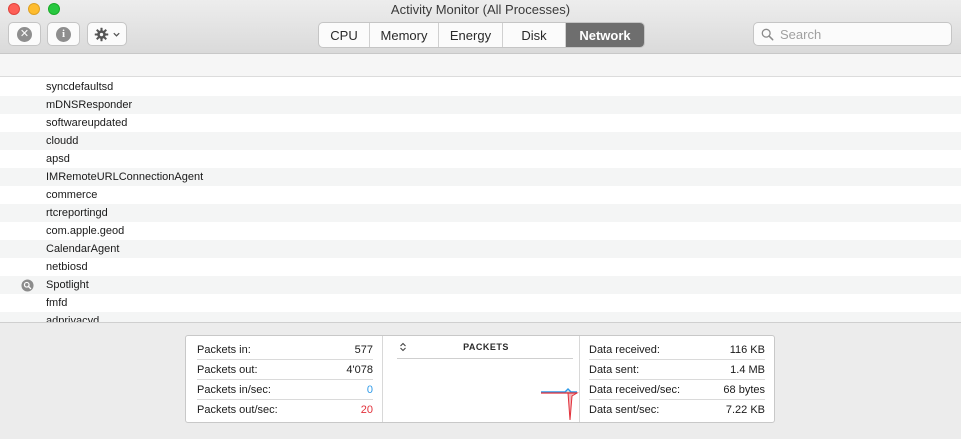 The image size is (961, 439). What do you see at coordinates (480, 87) in the screenshot?
I see `table-row: syncdefaultsd` at bounding box center [480, 87].